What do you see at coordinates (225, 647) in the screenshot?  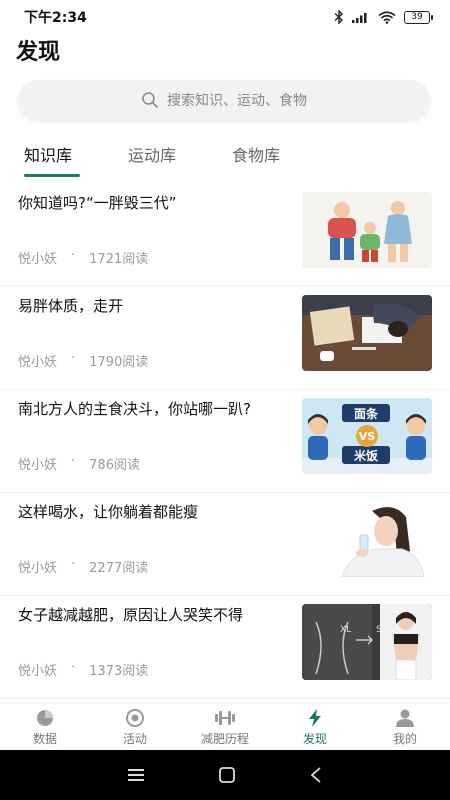 I see `article-item: 女子越减越肥，原因让人哭笑不得 悦小妖 · 1373阅读 XL S` at bounding box center [225, 647].